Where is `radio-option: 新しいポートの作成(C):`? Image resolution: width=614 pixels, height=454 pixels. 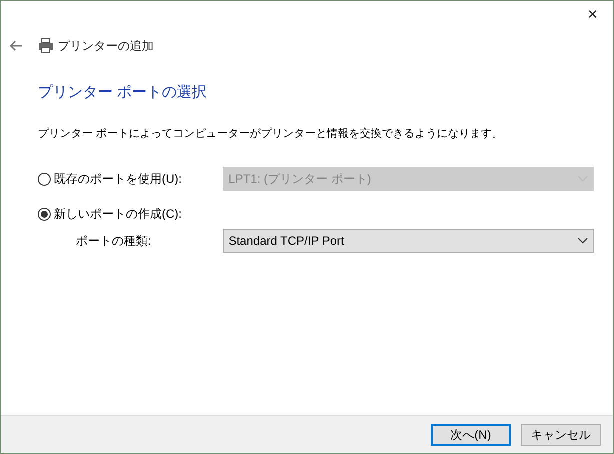
radio-option: 新しいポートの作成(C): is located at coordinates (130, 214).